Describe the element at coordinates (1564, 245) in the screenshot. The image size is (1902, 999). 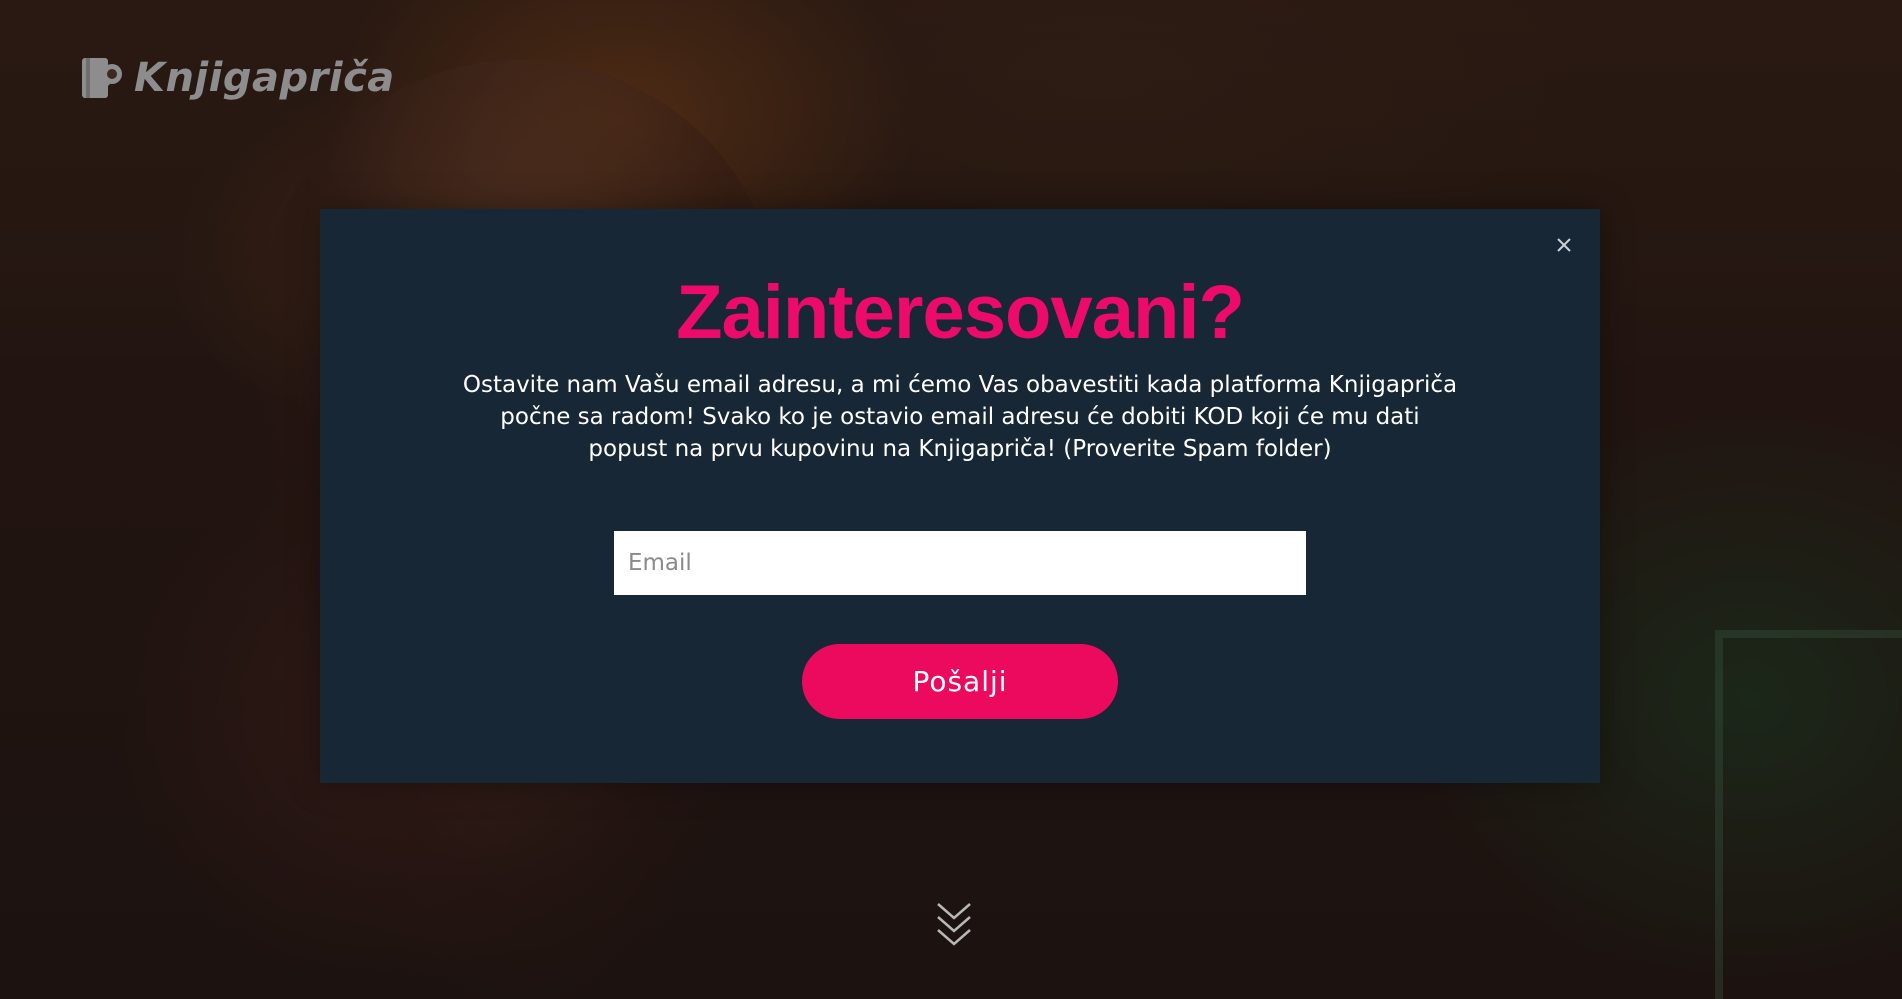
I see `close-icon` at that location.